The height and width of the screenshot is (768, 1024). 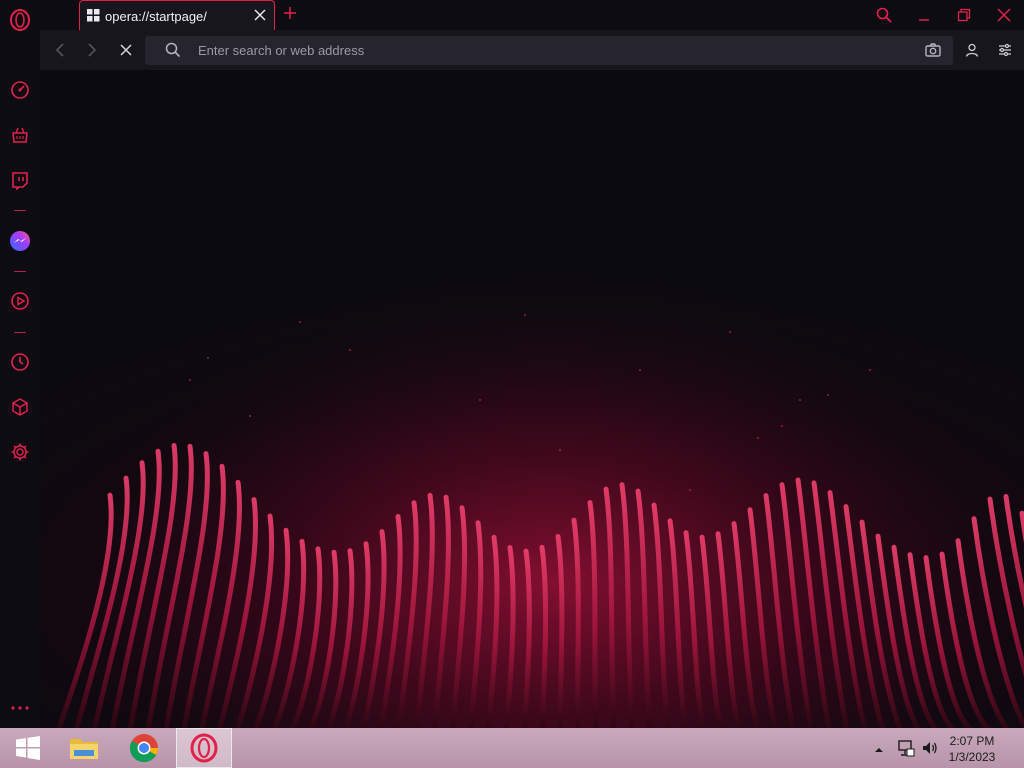 What do you see at coordinates (291, 14) in the screenshot?
I see `new-tab-plus-icon` at bounding box center [291, 14].